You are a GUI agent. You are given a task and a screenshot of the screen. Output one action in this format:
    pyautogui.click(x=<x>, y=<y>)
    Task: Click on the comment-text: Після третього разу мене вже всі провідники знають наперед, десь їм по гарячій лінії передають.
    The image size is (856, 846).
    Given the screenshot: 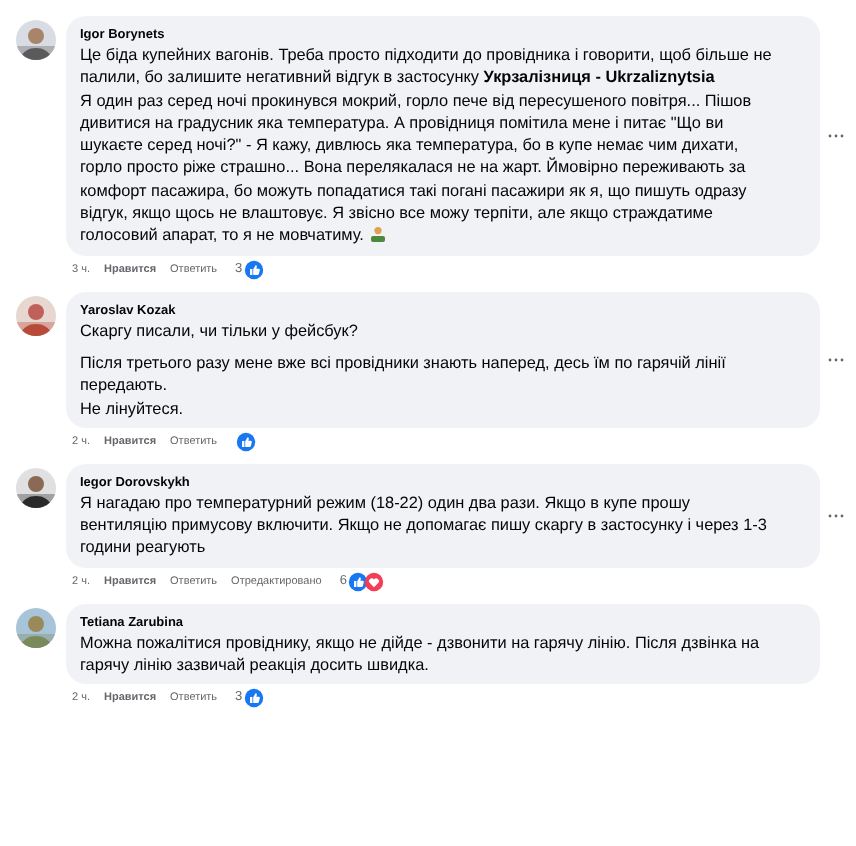 What is the action you would take?
    pyautogui.click(x=403, y=374)
    